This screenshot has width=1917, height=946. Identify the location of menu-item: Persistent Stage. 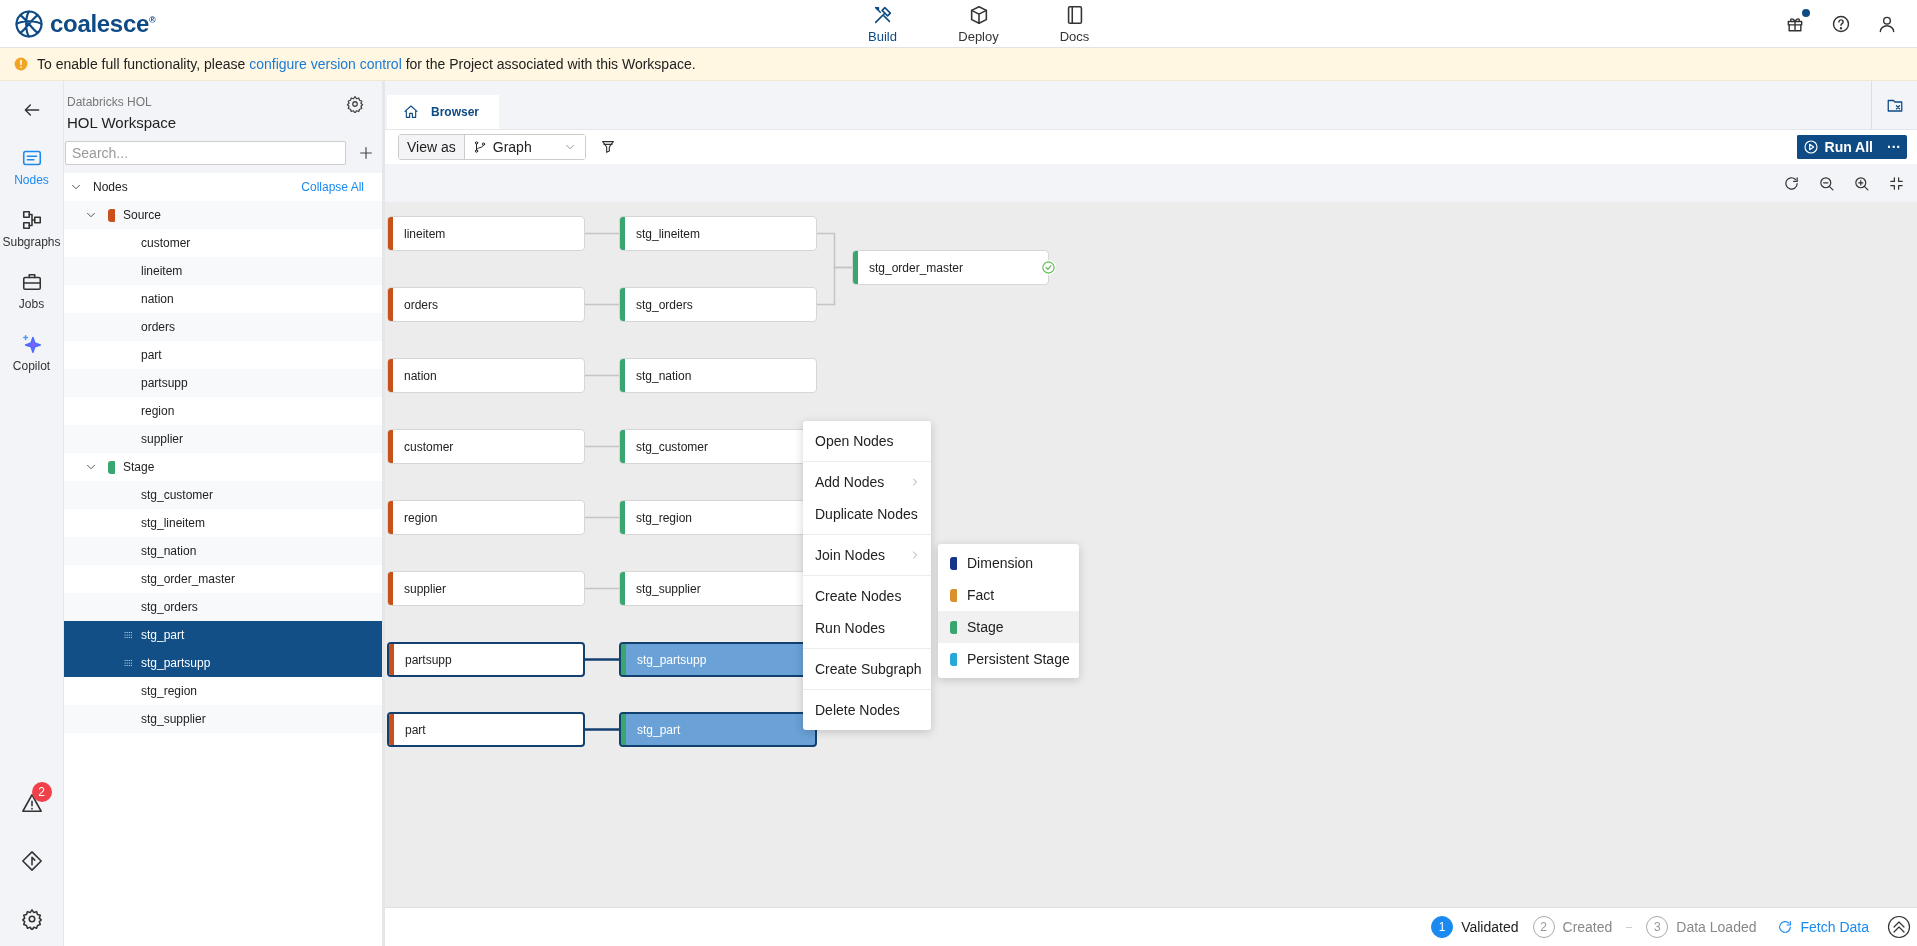
(1008, 659).